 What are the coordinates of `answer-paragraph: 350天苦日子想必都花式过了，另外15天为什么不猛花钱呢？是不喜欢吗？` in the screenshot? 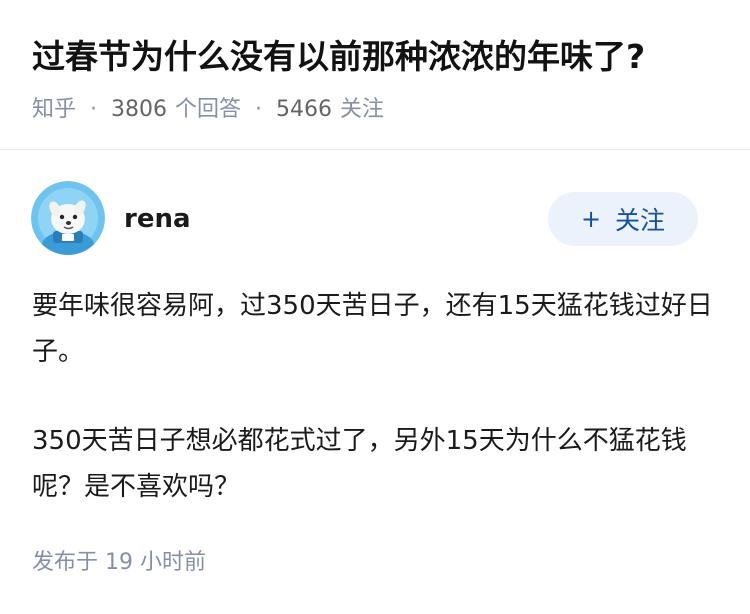 It's located at (359, 464).